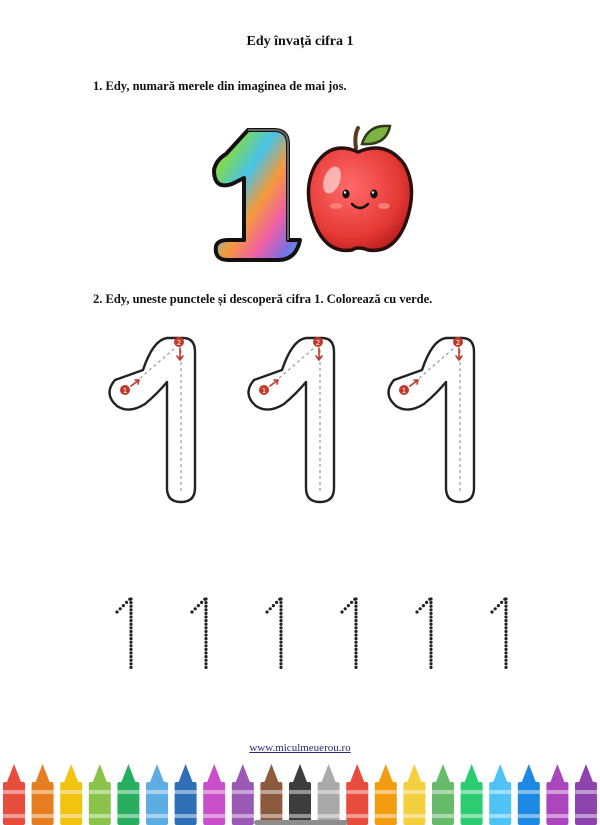 The width and height of the screenshot is (600, 825). I want to click on crayon-border, so click(300, 794).